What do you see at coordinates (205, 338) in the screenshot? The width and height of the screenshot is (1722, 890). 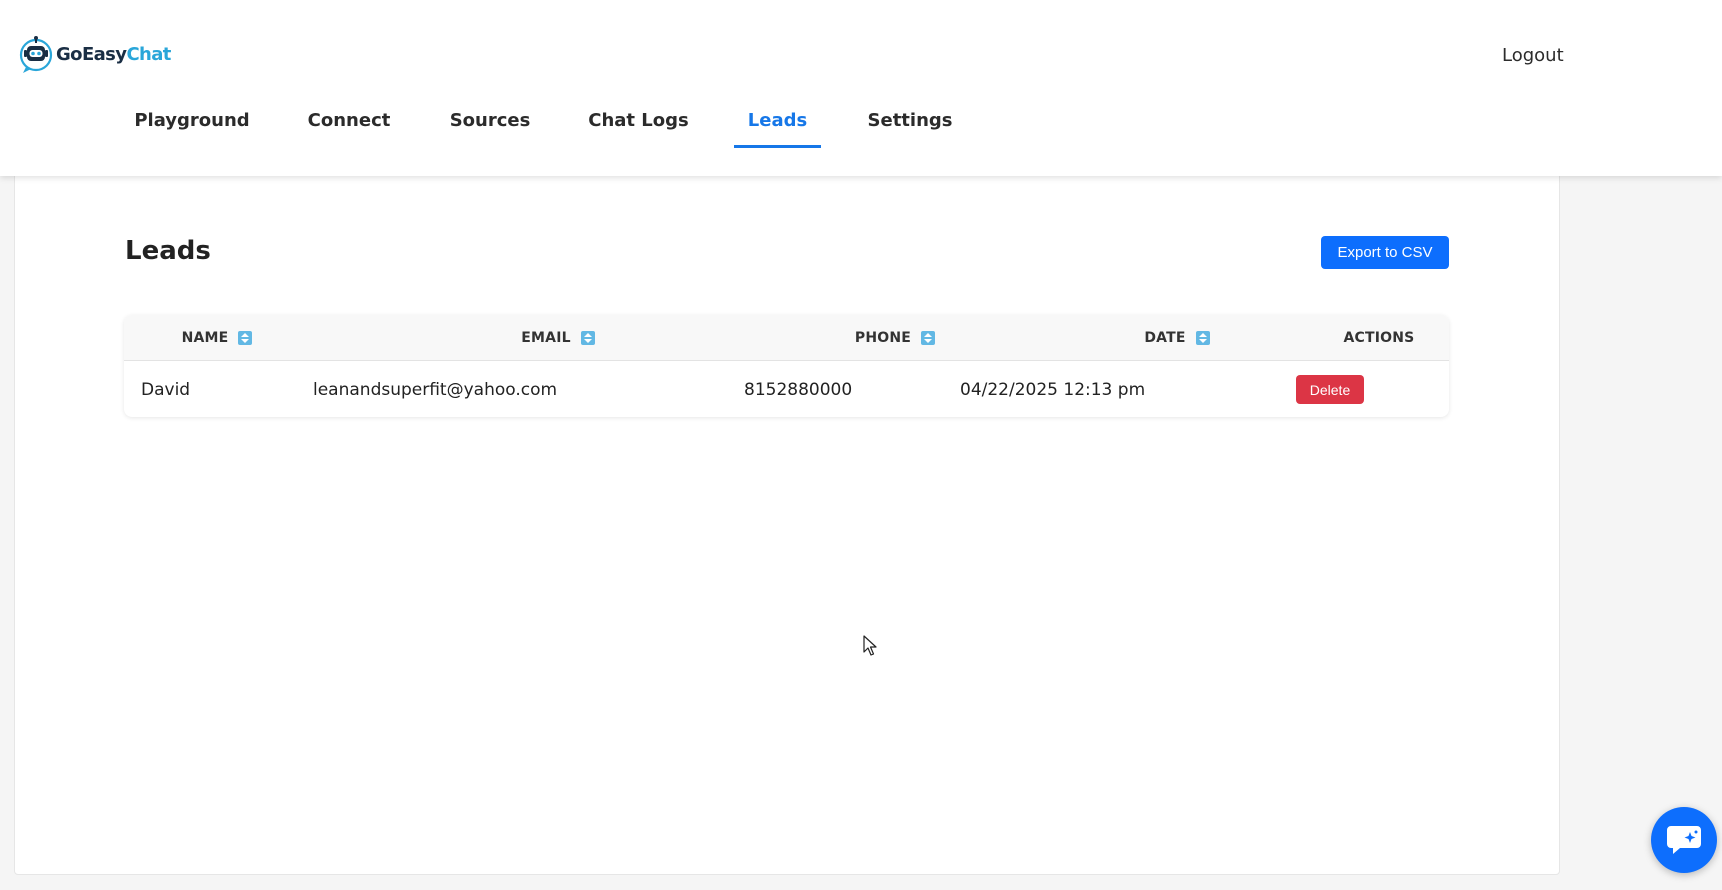 I see `column-label-name: NAME` at bounding box center [205, 338].